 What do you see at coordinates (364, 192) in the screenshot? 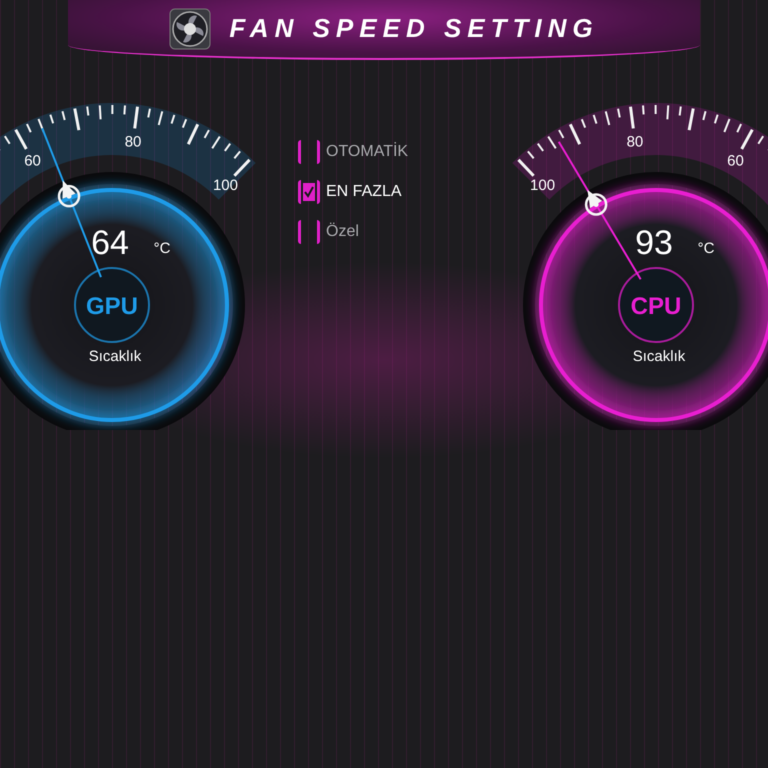
I see `option-label: EN FAZLA` at bounding box center [364, 192].